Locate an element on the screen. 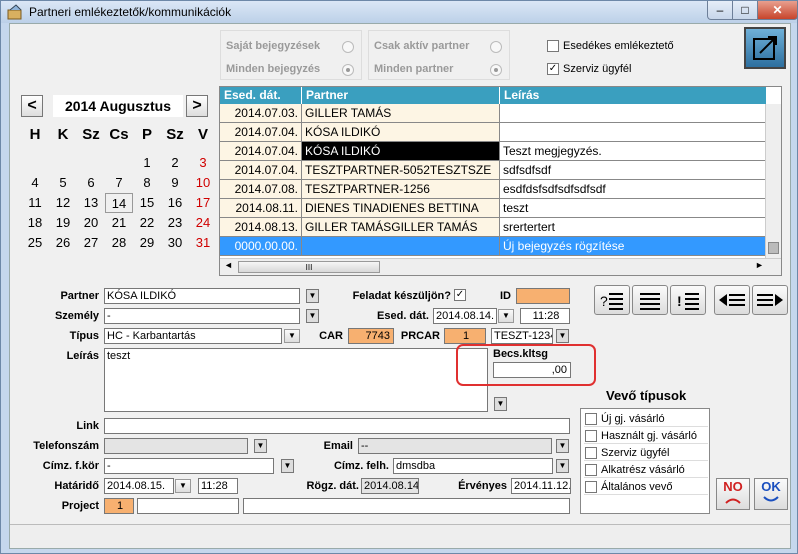 This screenshot has width=798, height=554. telefon-field is located at coordinates (176, 446).